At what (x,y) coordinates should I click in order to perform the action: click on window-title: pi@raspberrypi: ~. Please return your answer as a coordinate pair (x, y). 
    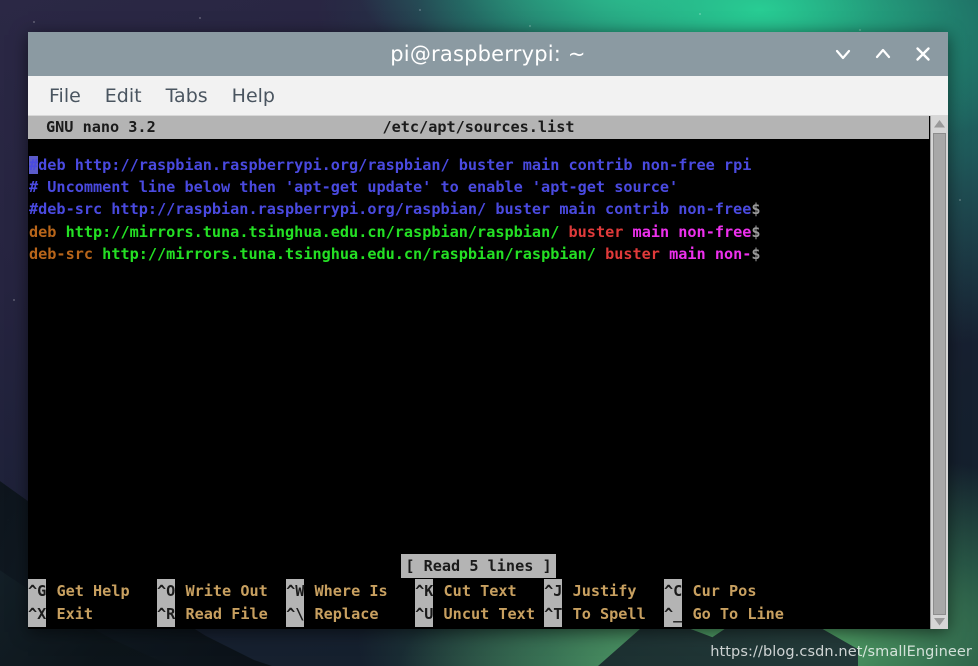
    Looking at the image, I should click on (488, 54).